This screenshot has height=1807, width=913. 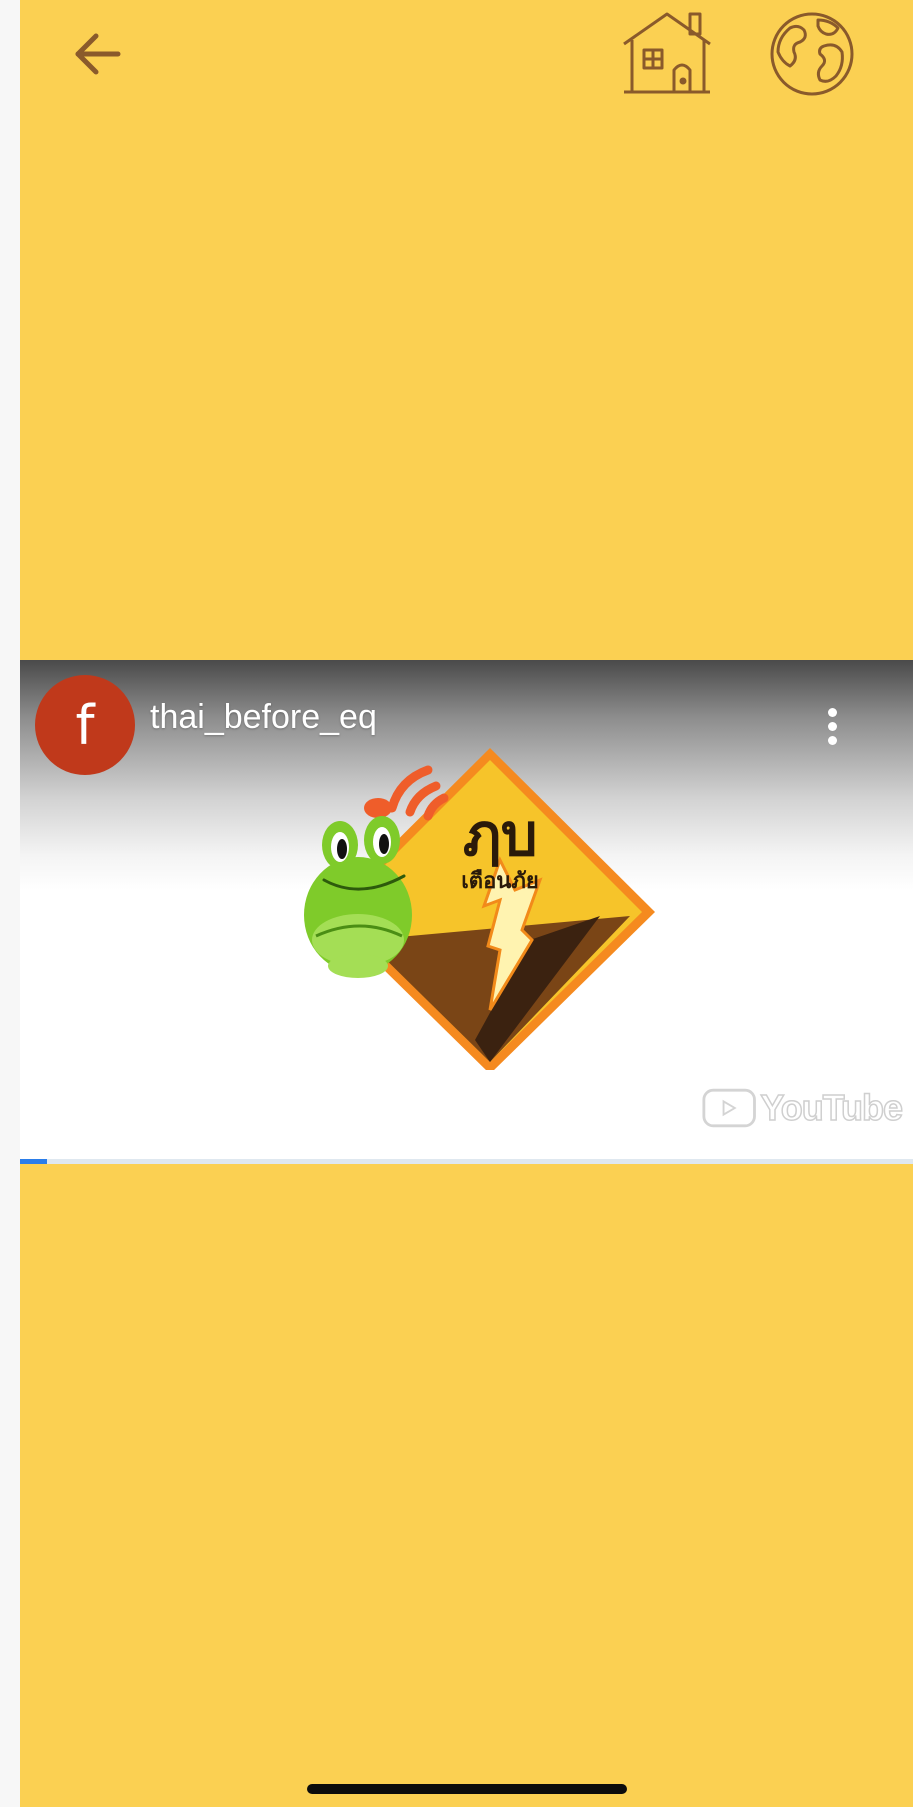 I want to click on youtube-wordmark: YouTube, so click(x=832, y=1107).